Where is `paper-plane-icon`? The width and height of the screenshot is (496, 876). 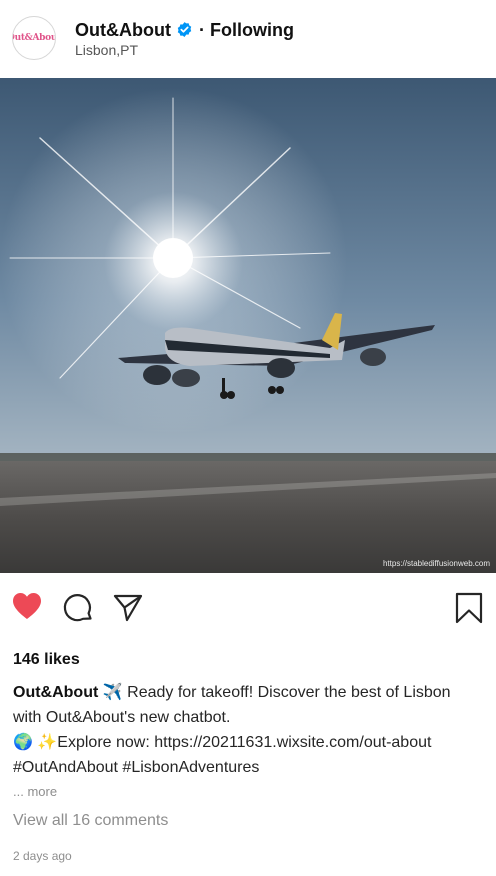 paper-plane-icon is located at coordinates (128, 608).